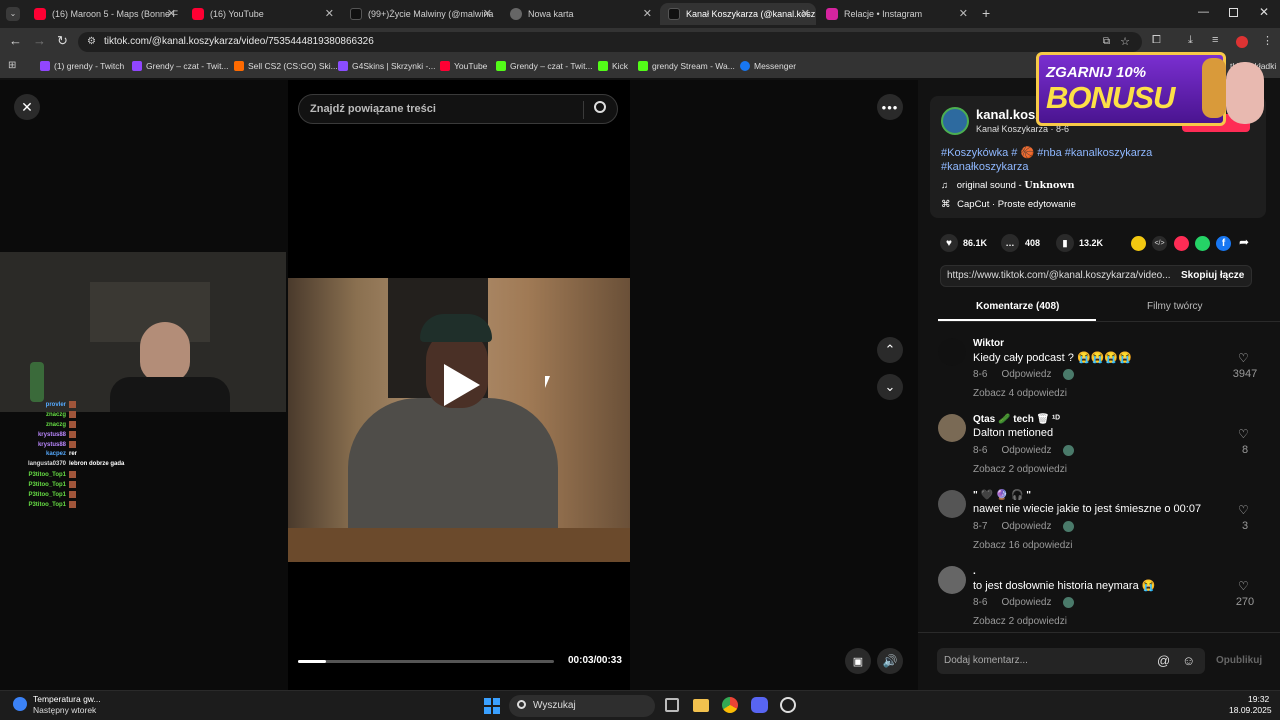  I want to click on chrome-icon, so click(730, 705).